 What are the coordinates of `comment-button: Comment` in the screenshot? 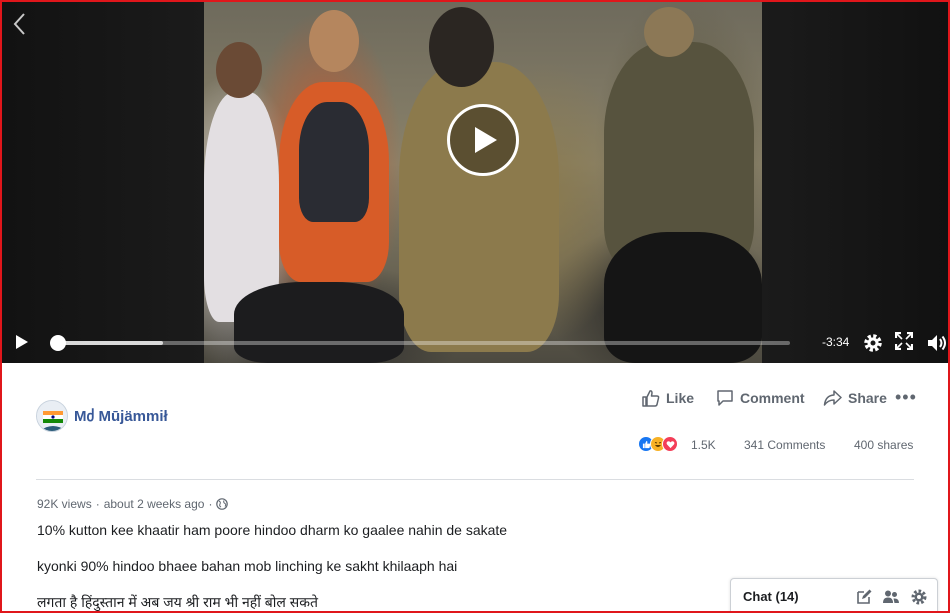 It's located at (760, 398).